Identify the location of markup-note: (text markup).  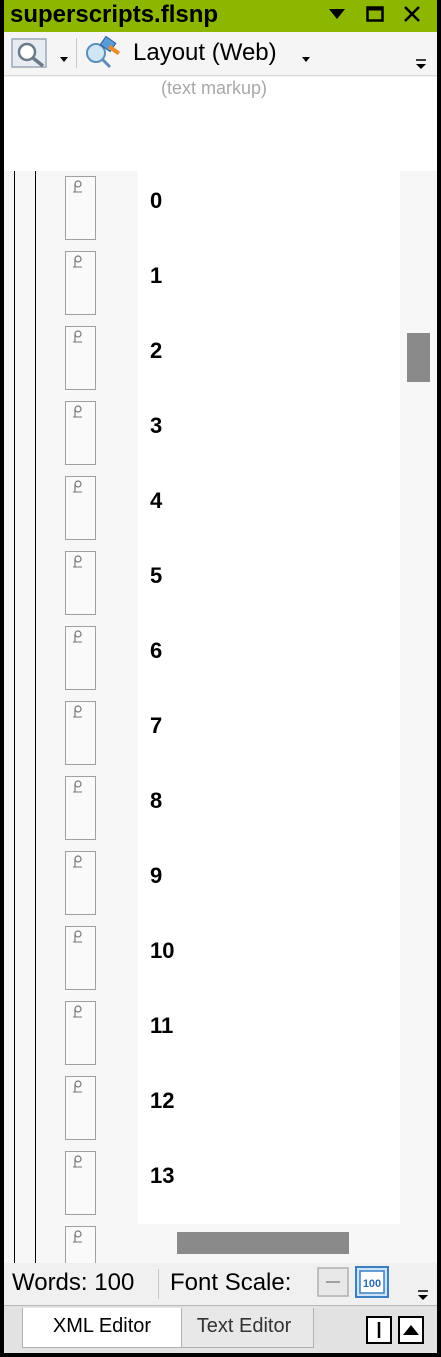
(214, 88).